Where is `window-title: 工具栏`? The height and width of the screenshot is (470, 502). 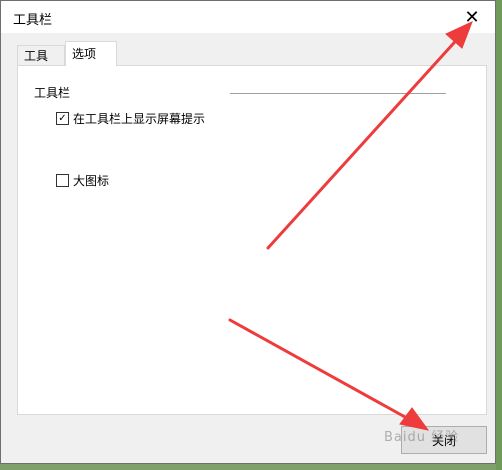
window-title: 工具栏 is located at coordinates (33, 20).